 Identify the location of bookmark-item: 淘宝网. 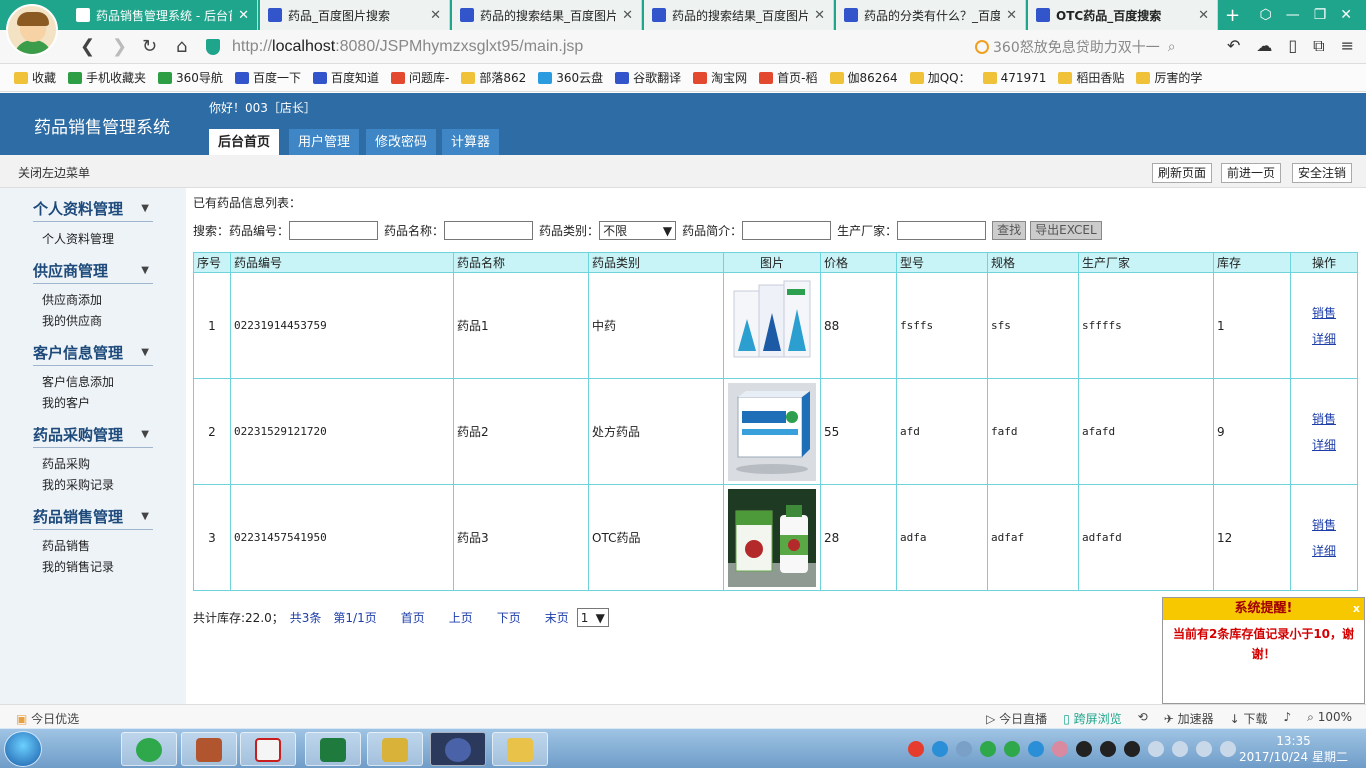
(720, 77).